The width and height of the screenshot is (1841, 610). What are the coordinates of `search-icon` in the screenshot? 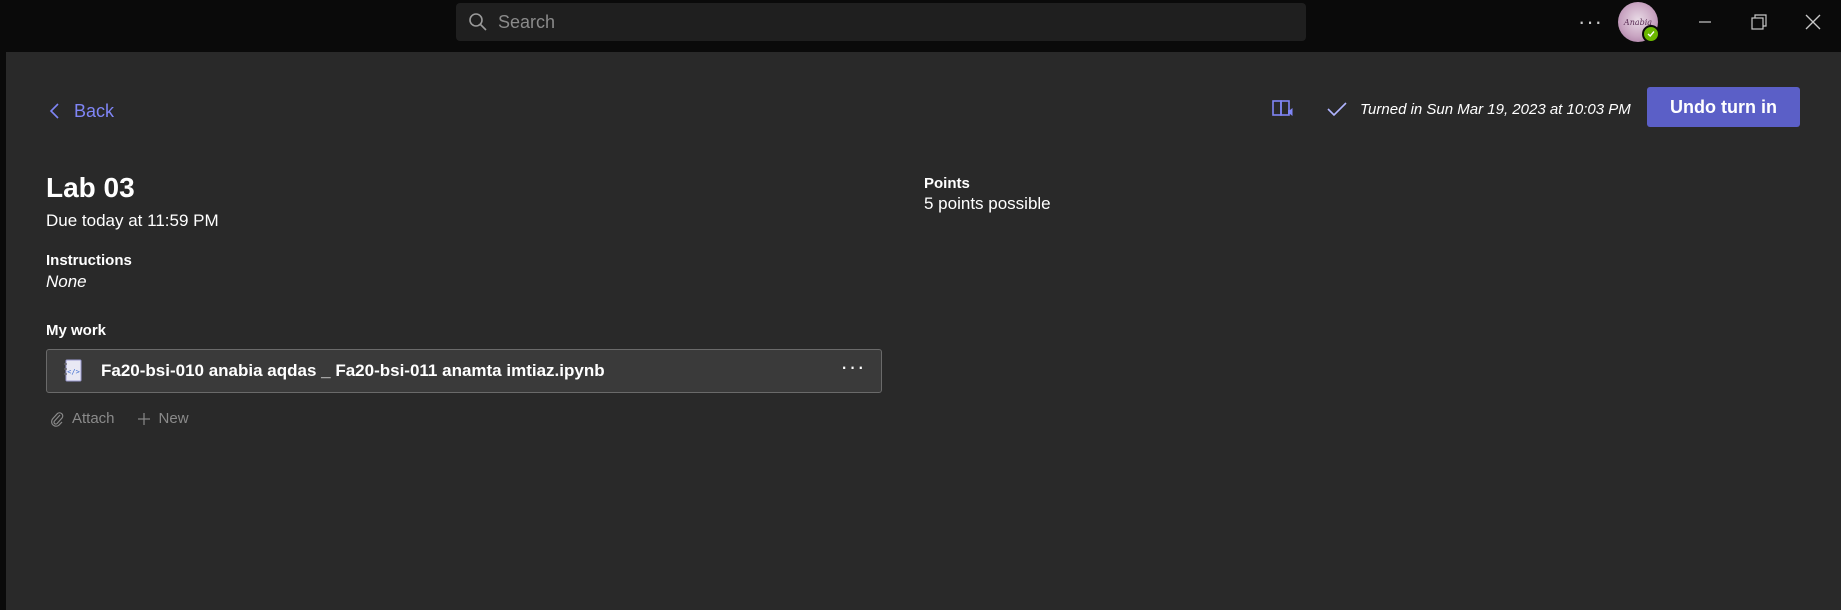 It's located at (478, 22).